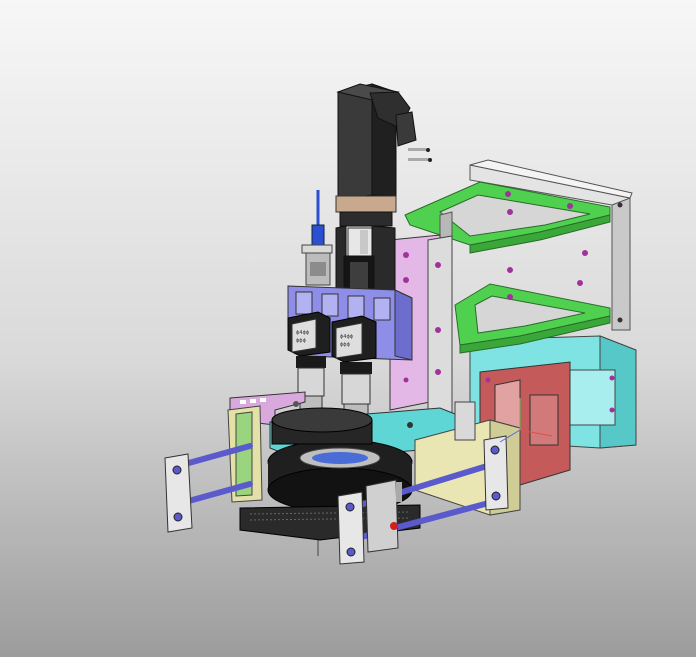 The height and width of the screenshot is (657, 696). I want to click on servo-motor, so click(385, 142).